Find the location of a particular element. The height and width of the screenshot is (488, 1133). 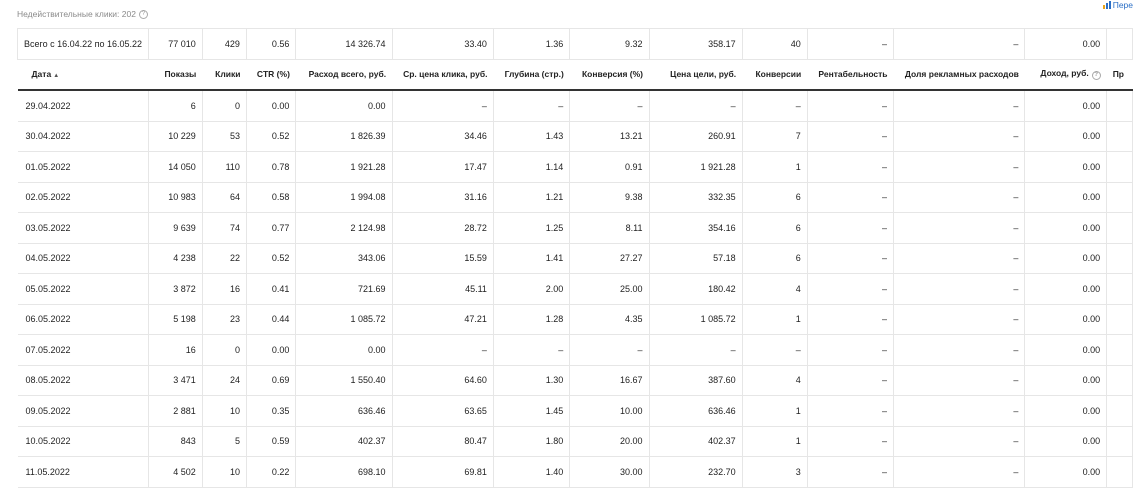

column-header-profitability: Рентабельность is located at coordinates (850, 75).